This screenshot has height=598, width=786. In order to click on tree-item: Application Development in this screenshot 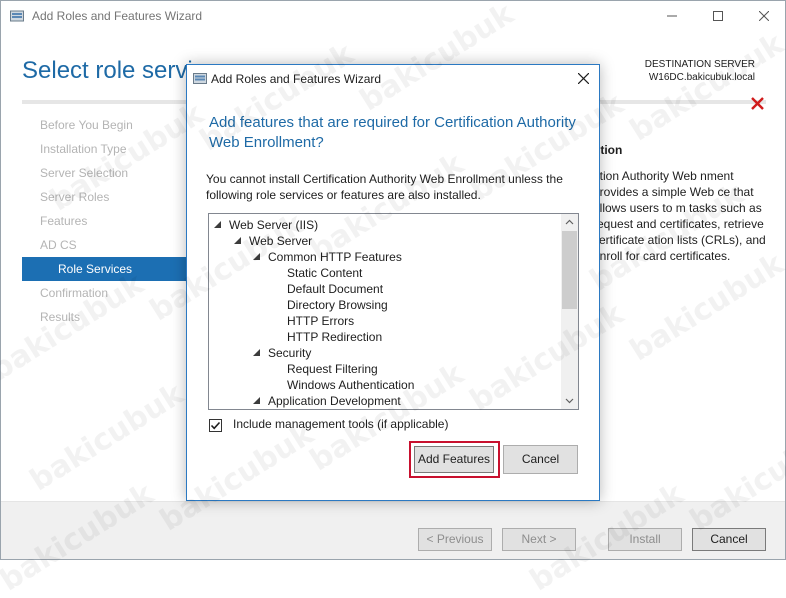, I will do `click(326, 401)`.